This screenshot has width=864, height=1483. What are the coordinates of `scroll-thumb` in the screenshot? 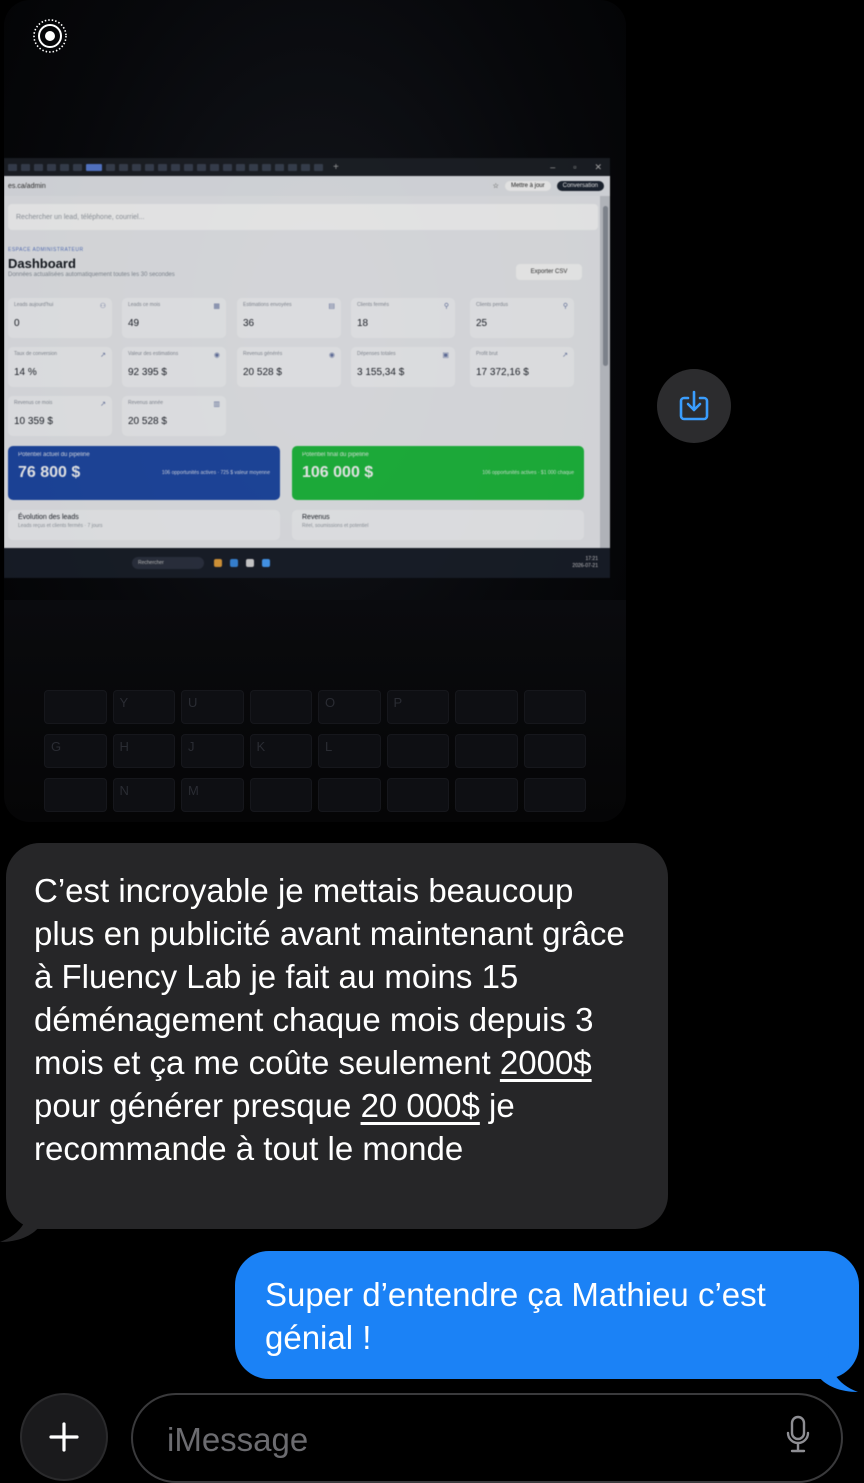 It's located at (605, 286).